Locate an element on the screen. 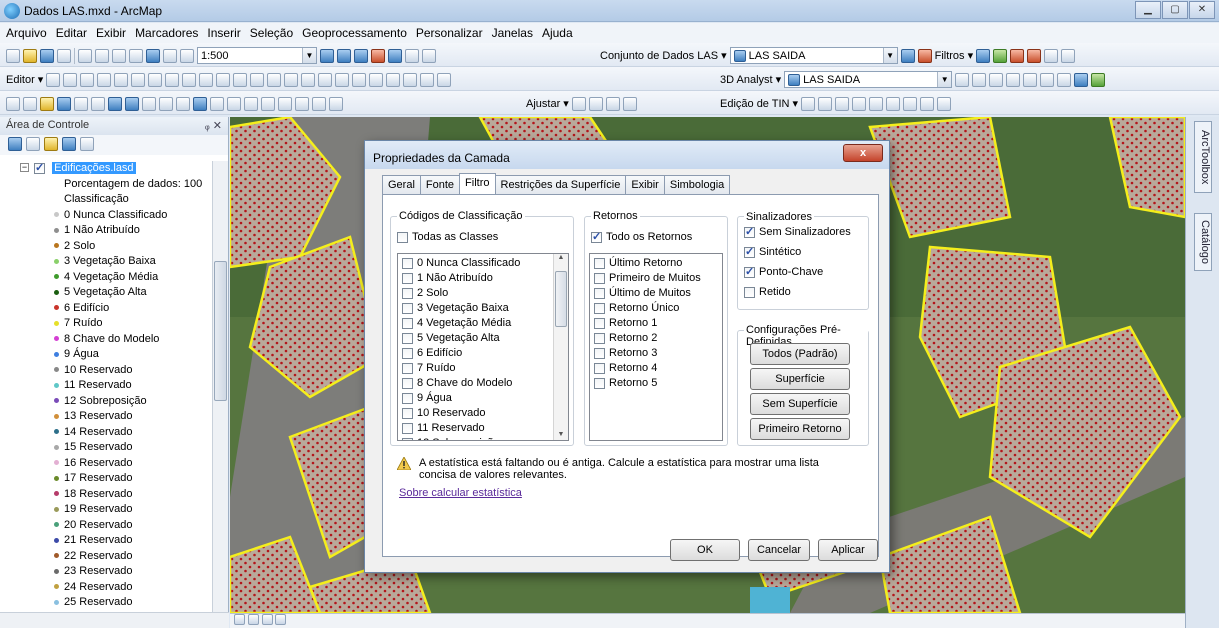 The image size is (1219, 628). arctoolbox-tab: ArcToolbox is located at coordinates (1203, 157).